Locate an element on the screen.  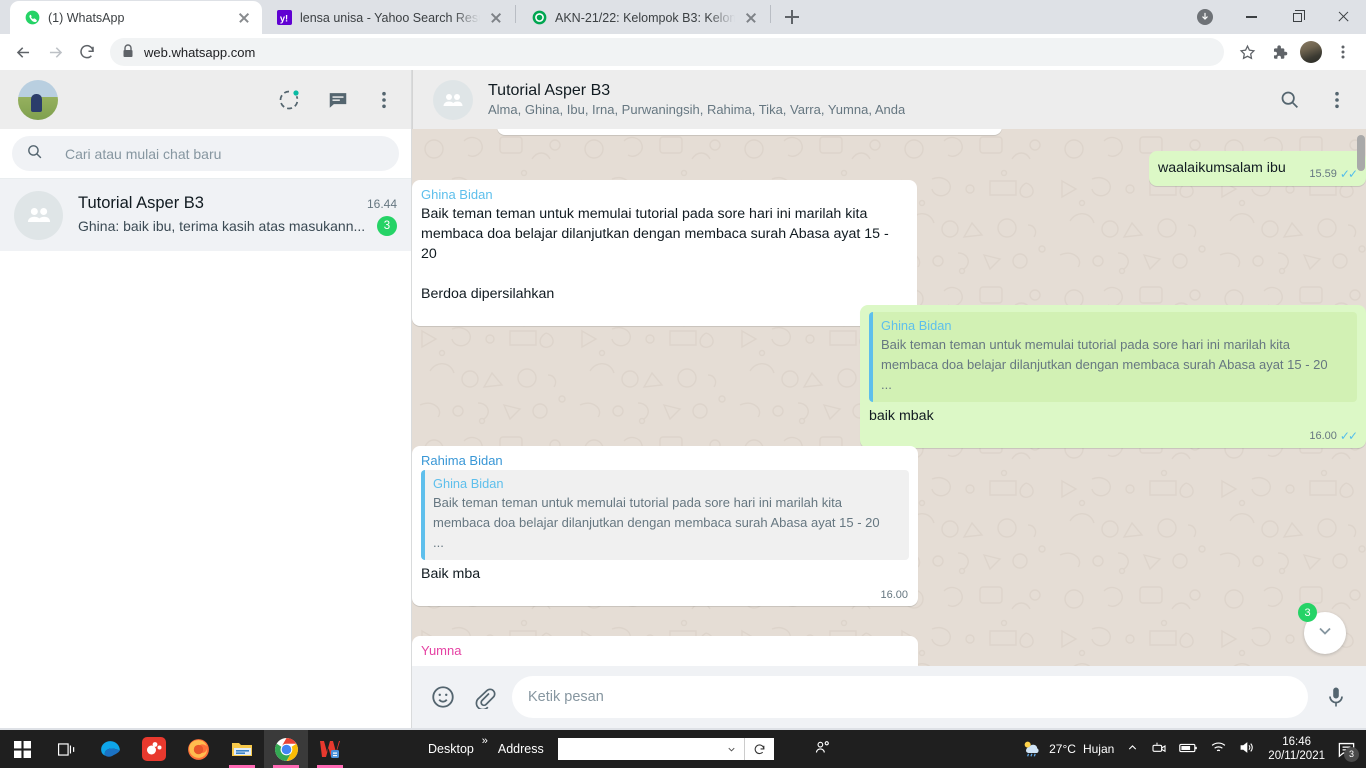
emoji-icon is located at coordinates (443, 697).